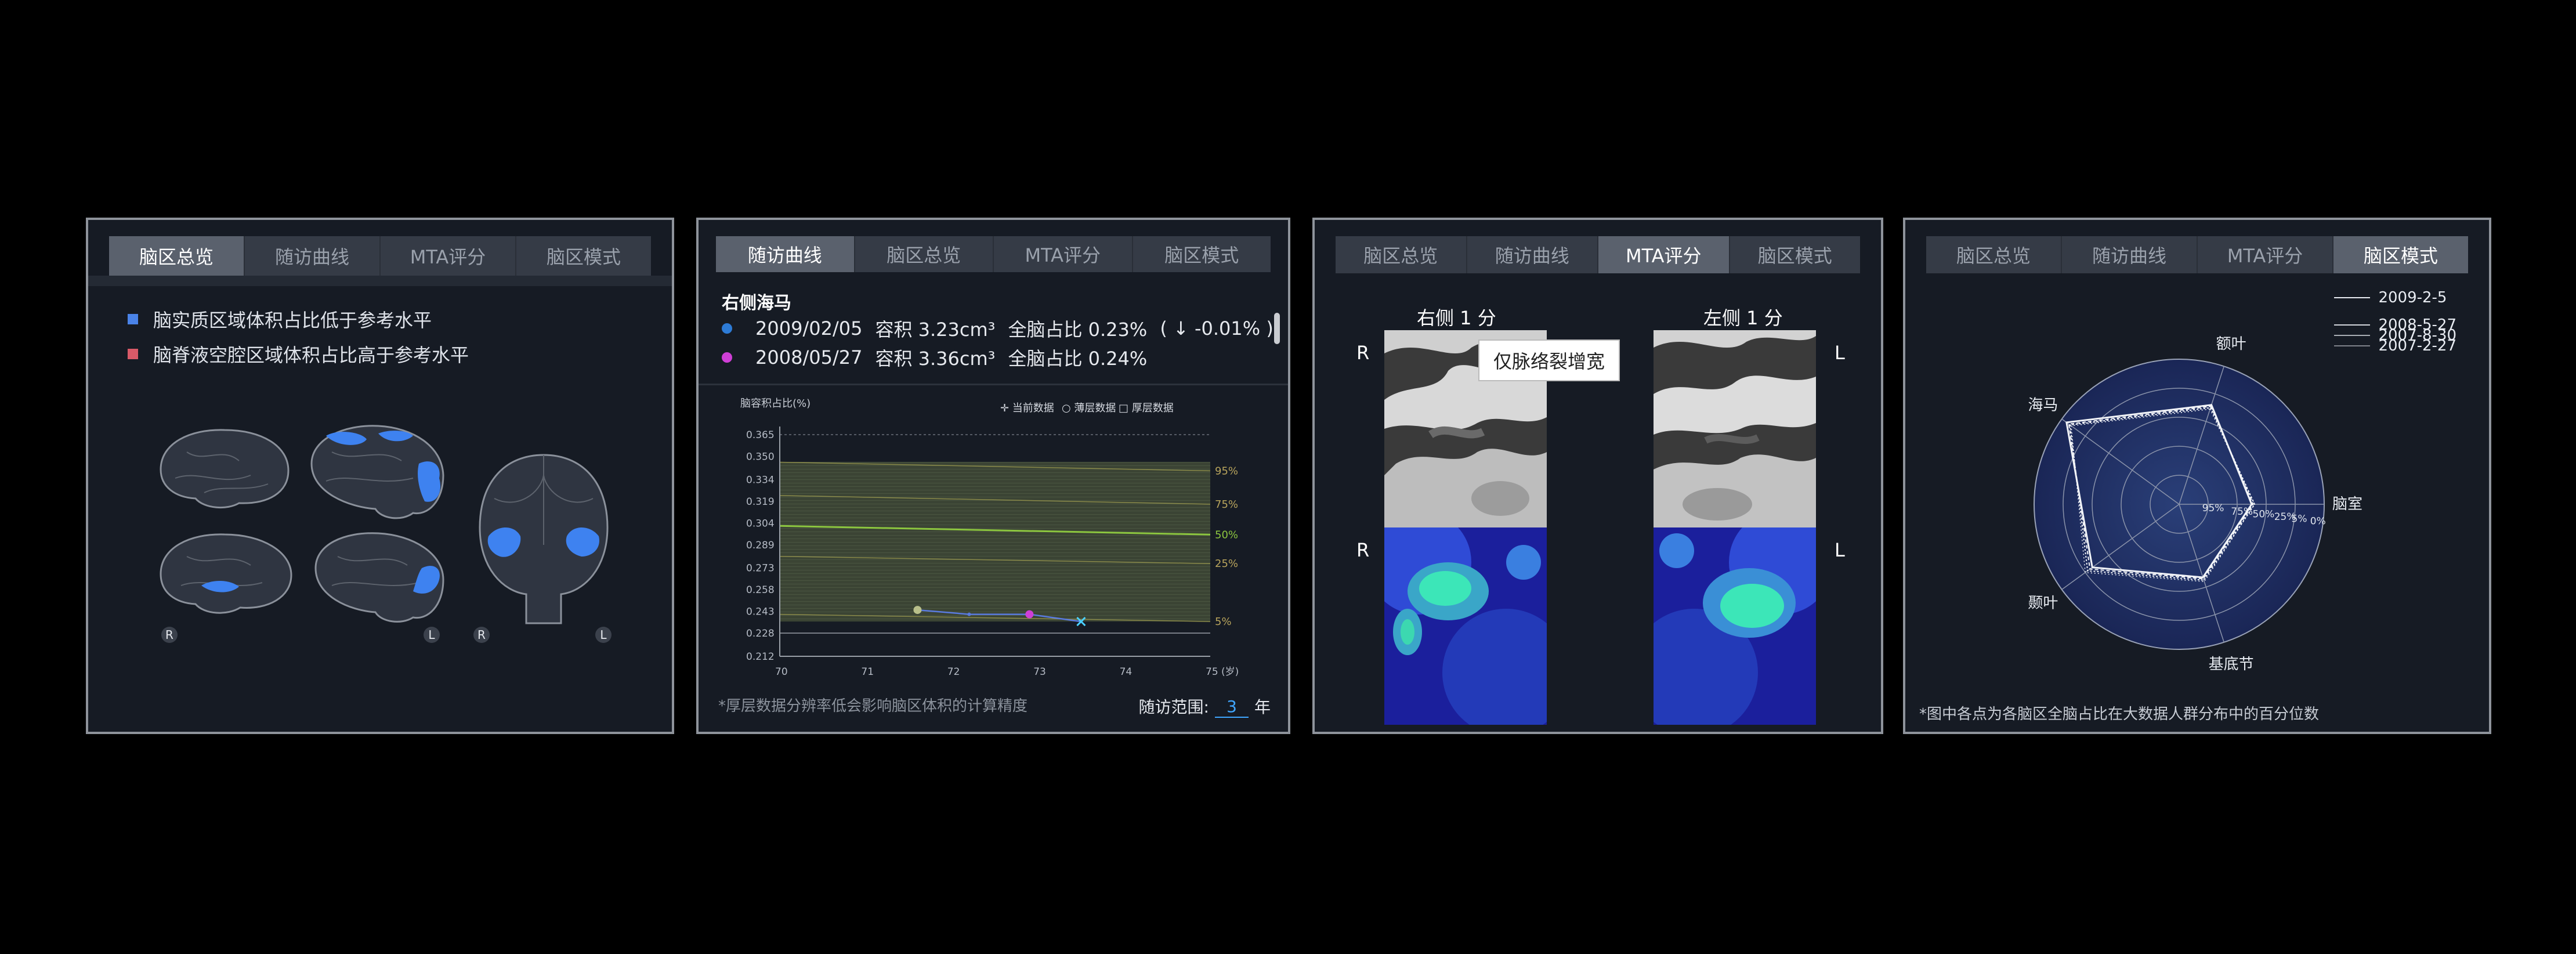 The width and height of the screenshot is (2576, 954). I want to click on percentile-label: 95%, so click(1226, 471).